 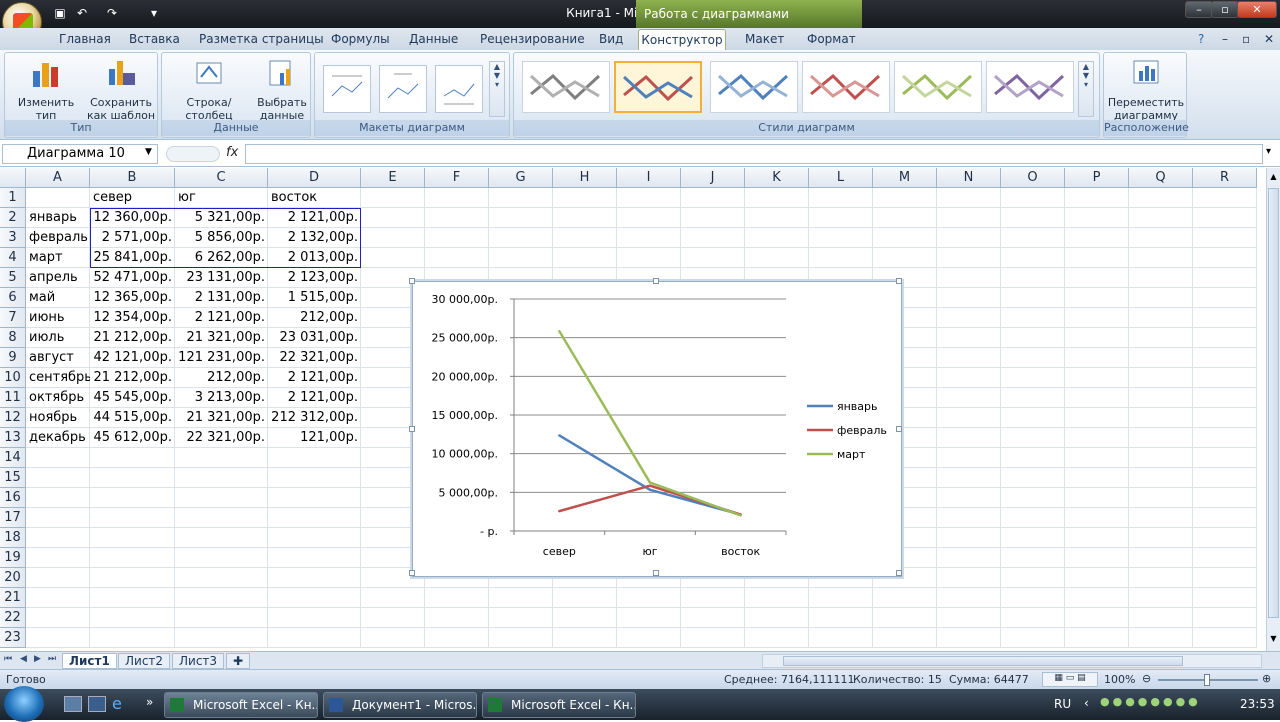 What do you see at coordinates (314, 198) in the screenshot?
I see `cell-d1: восток` at bounding box center [314, 198].